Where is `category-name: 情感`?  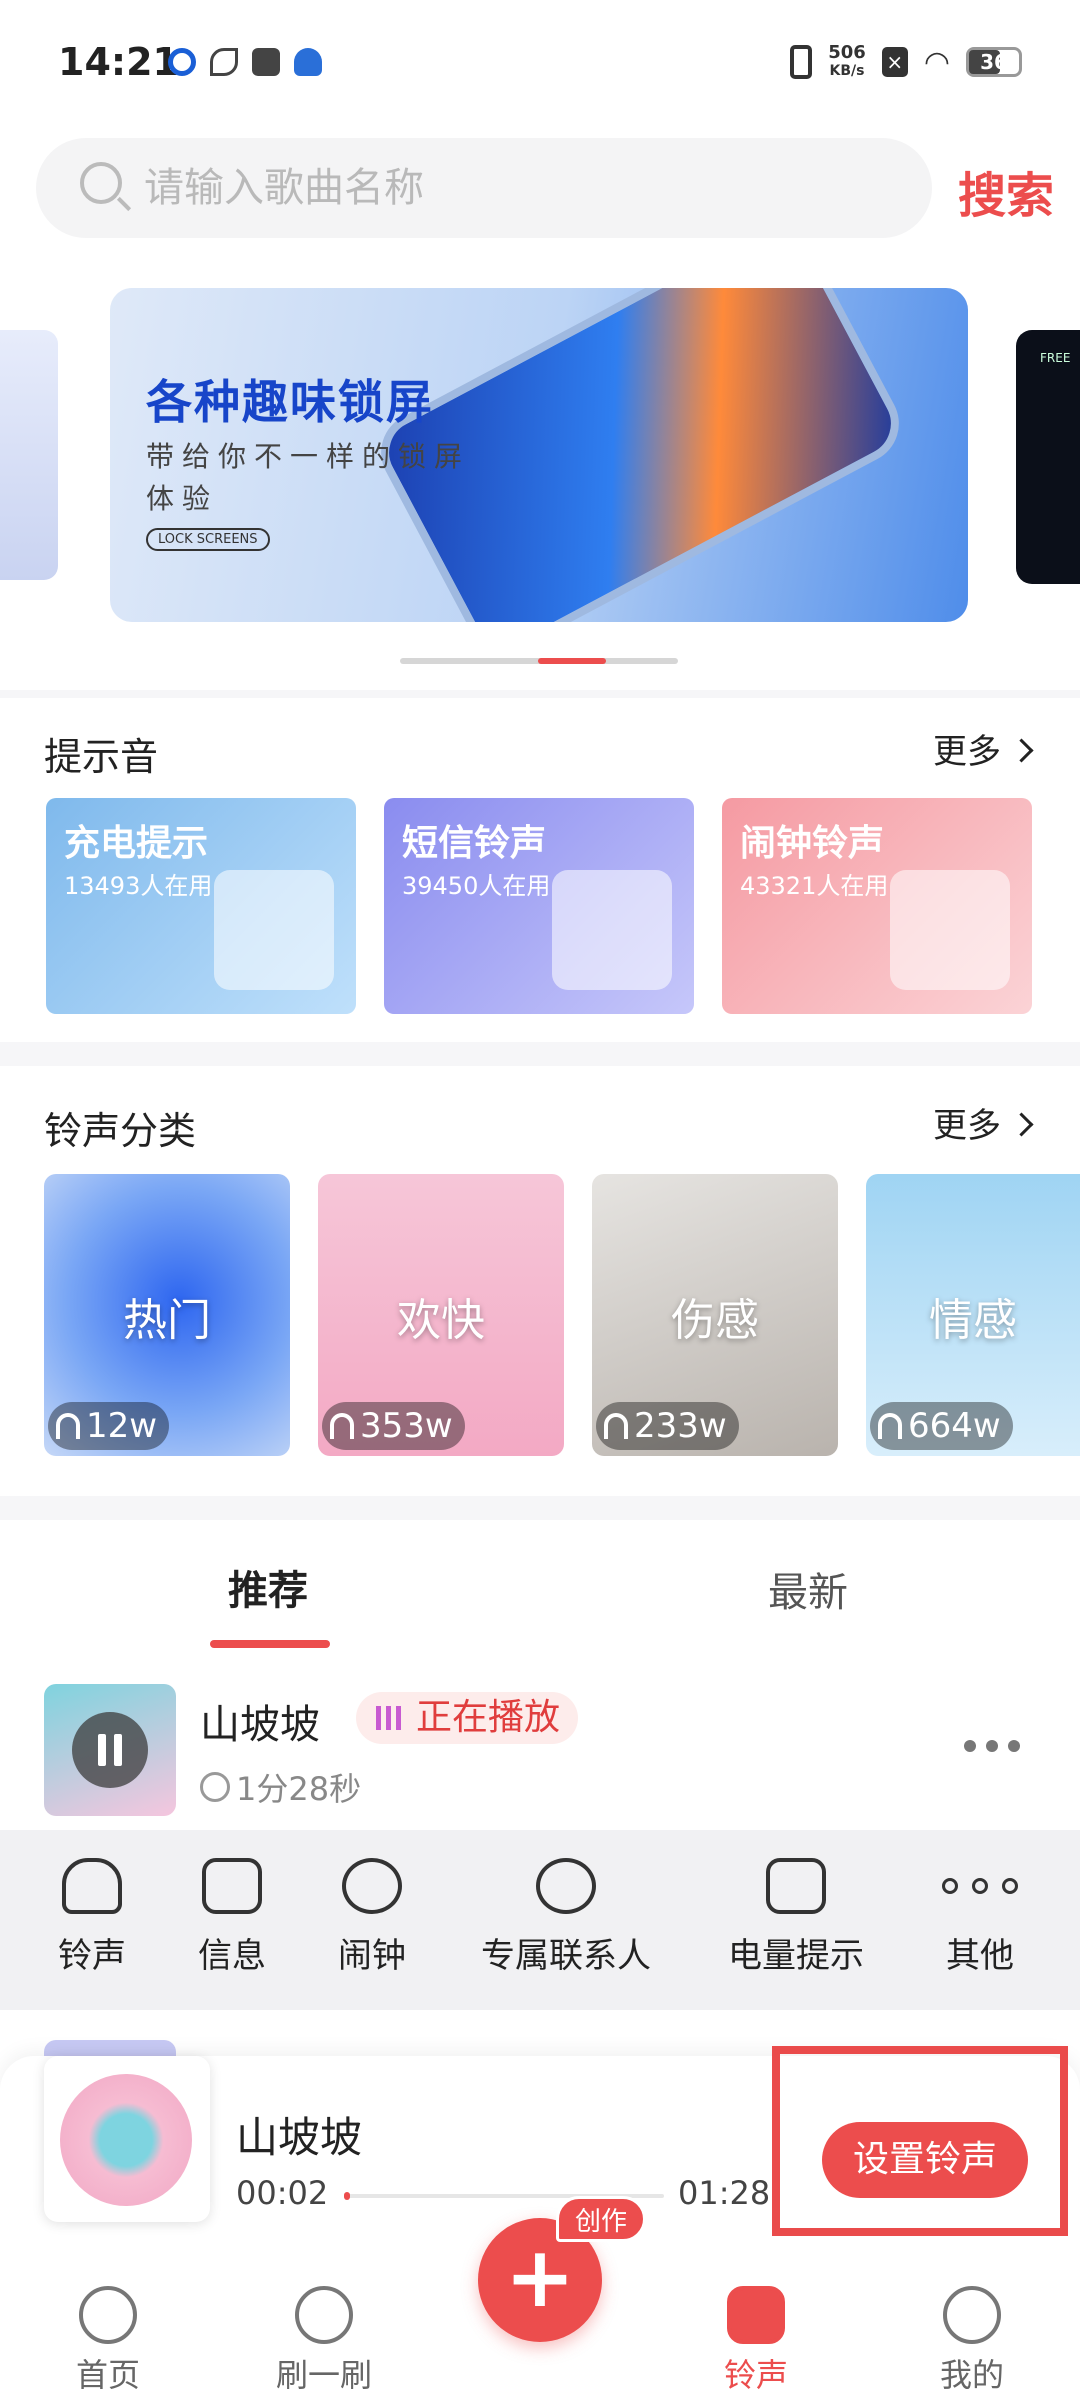 category-name: 情感 is located at coordinates (973, 1320).